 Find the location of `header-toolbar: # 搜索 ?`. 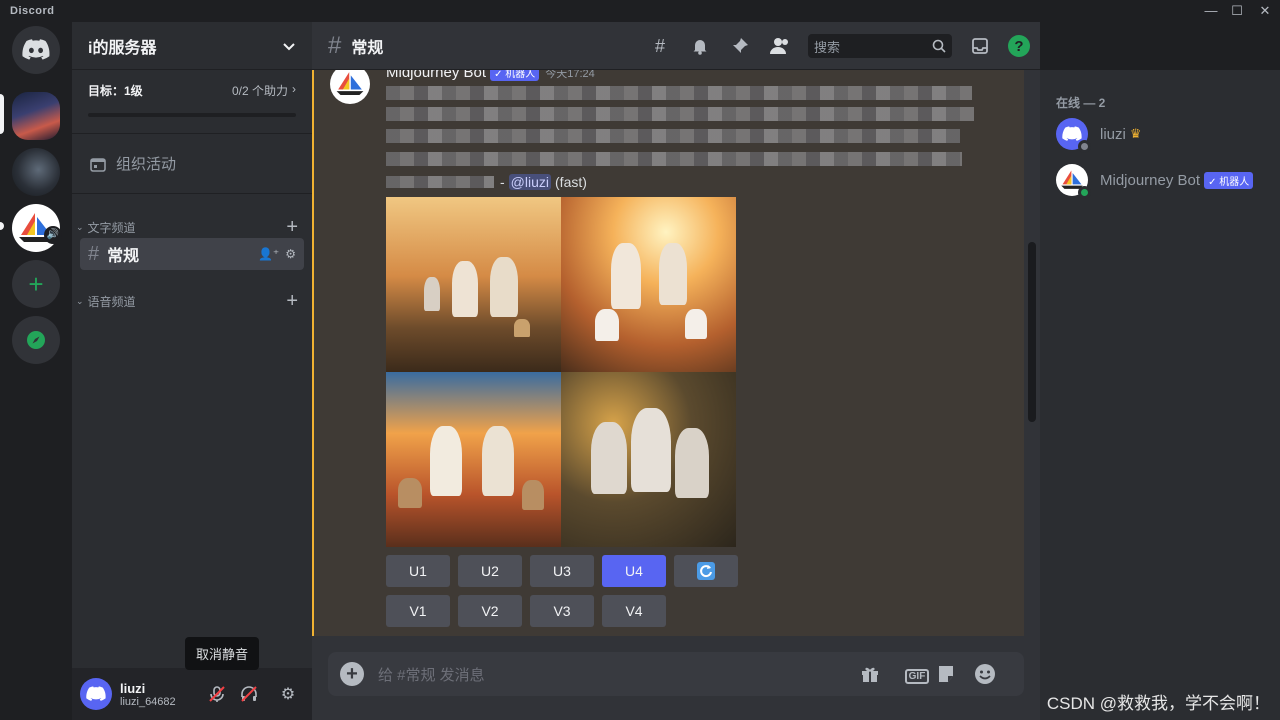

header-toolbar: # 搜索 ? is located at coordinates (844, 46).